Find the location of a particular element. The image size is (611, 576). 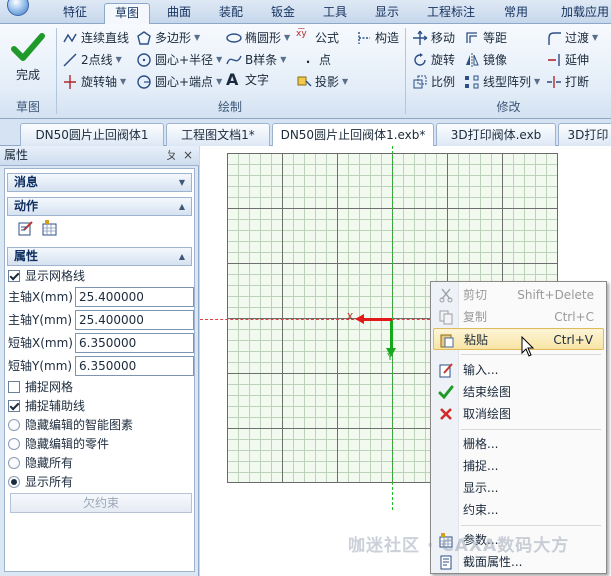

fillet-button: 过渡 ▼ is located at coordinates (572, 38).